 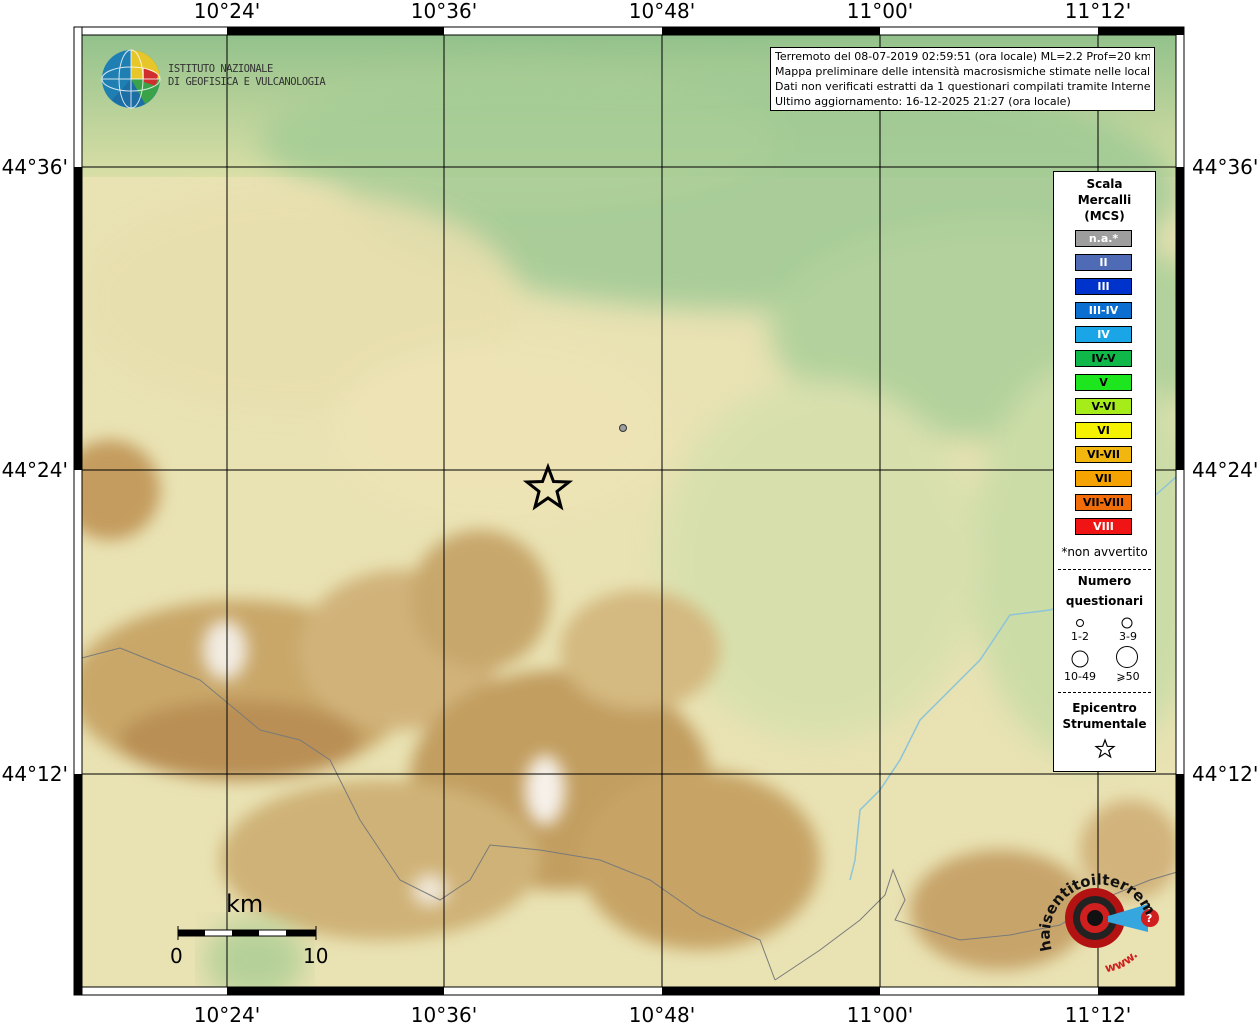 What do you see at coordinates (245, 904) in the screenshot?
I see `scale-unit: km` at bounding box center [245, 904].